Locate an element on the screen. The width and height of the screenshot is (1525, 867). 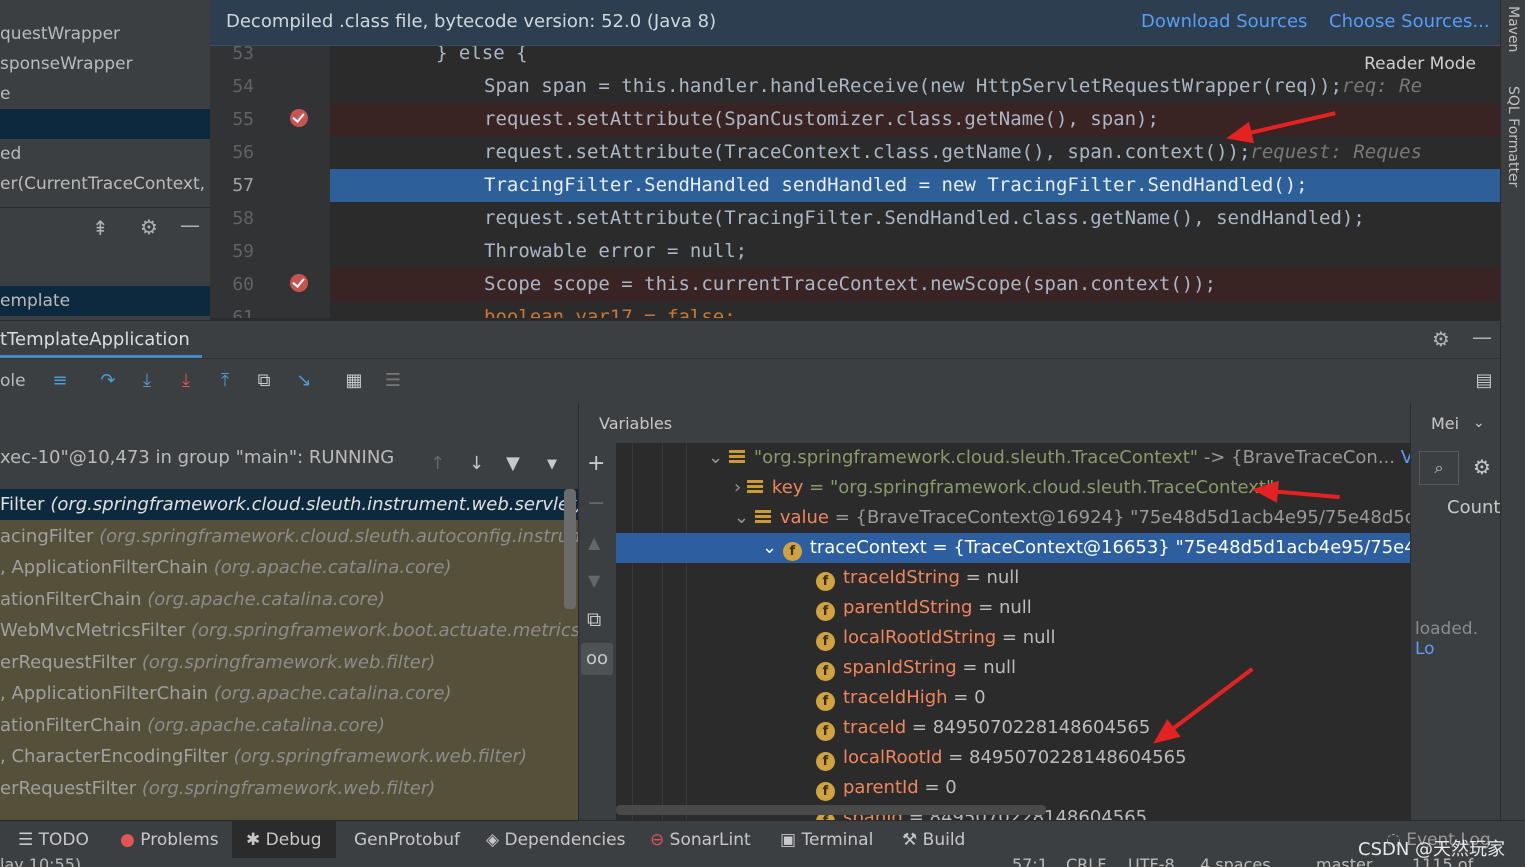
glasses-icon: oo is located at coordinates (597, 659).